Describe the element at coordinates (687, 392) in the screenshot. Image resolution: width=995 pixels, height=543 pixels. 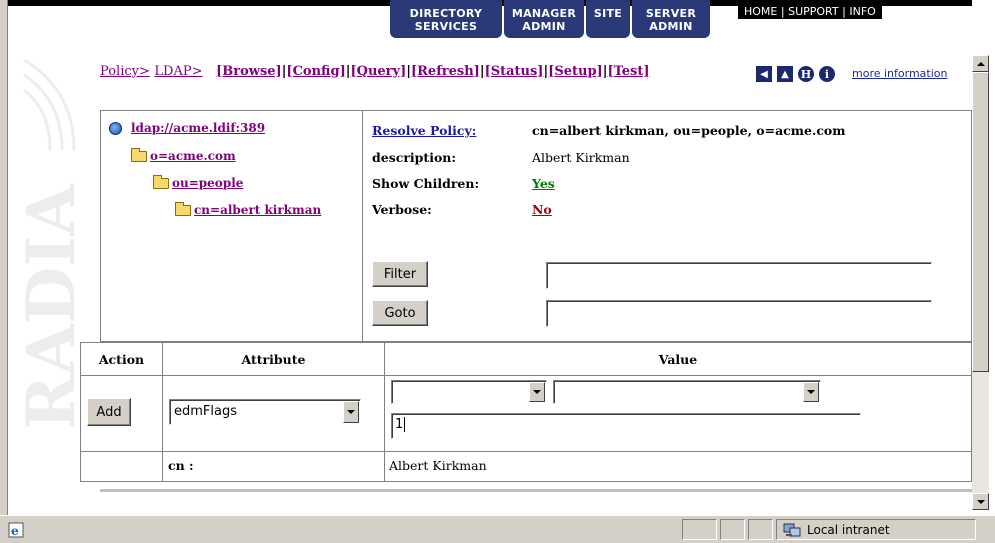
I see `value-option-select` at that location.